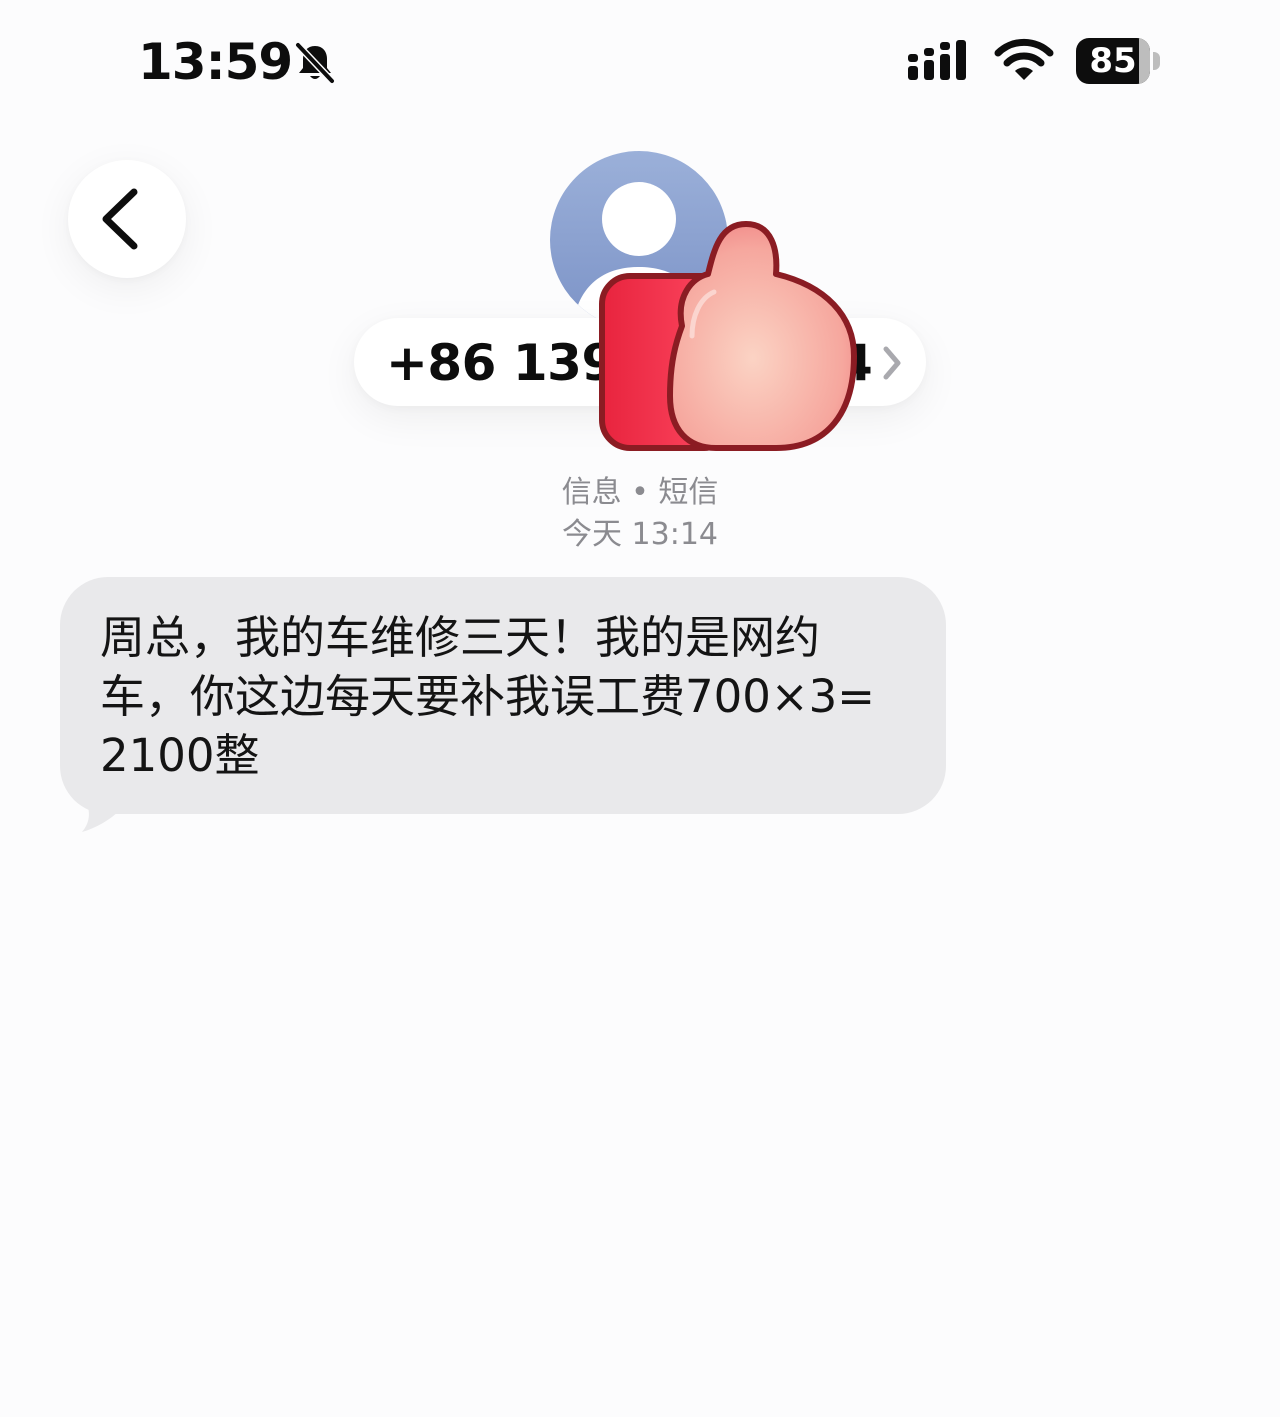 Image resolution: width=1280 pixels, height=1417 pixels. What do you see at coordinates (640, 492) in the screenshot?
I see `service-label: 信息 • 短信` at bounding box center [640, 492].